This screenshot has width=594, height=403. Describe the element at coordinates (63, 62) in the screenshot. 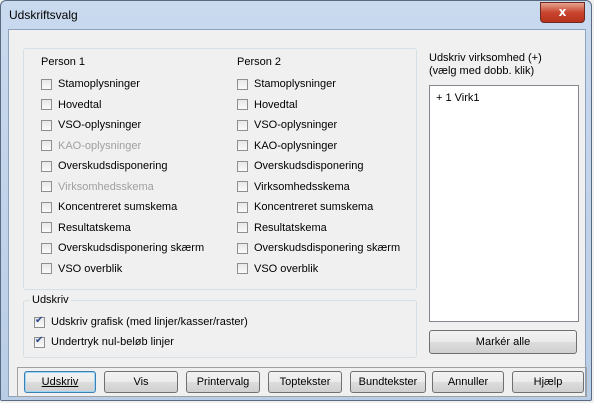

I see `person1-legend: Person 1` at that location.